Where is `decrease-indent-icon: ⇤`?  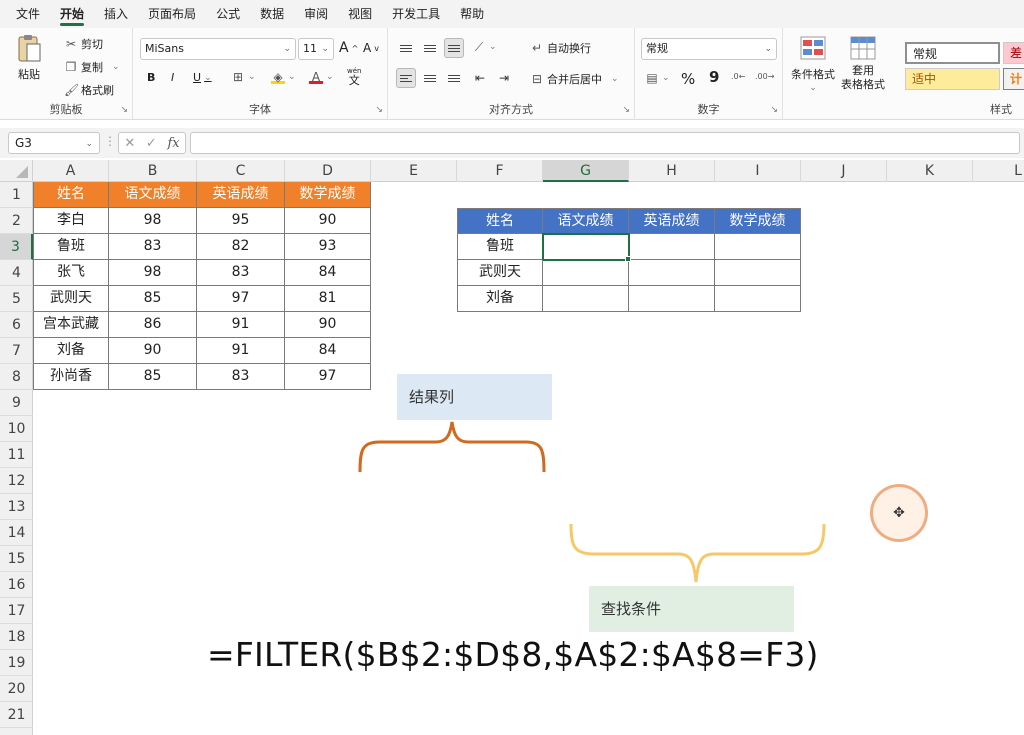 decrease-indent-icon: ⇤ is located at coordinates (480, 78).